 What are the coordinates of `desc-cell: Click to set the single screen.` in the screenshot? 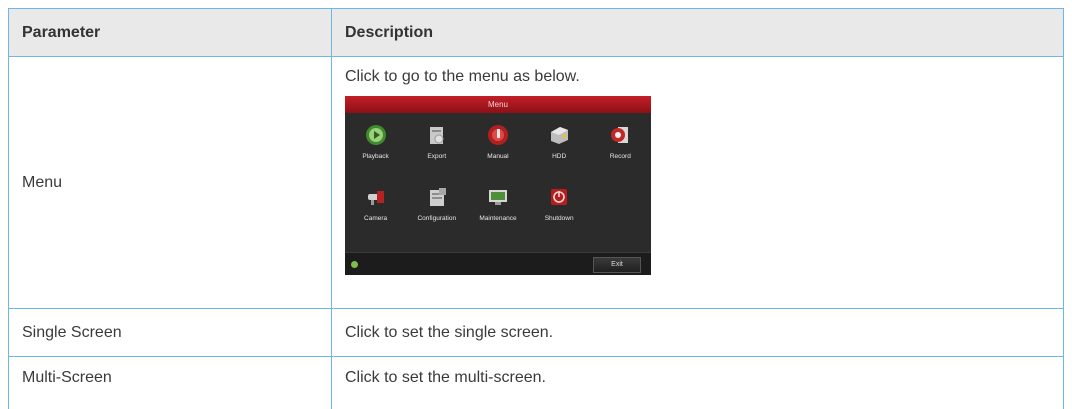 It's located at (698, 333).